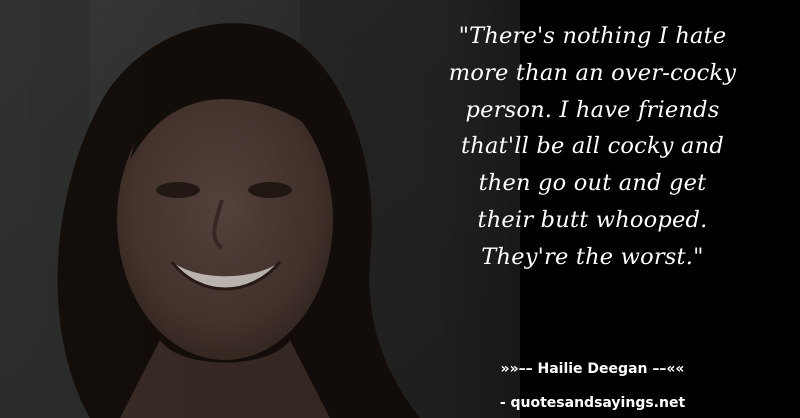 This screenshot has width=800, height=418. Describe the element at coordinates (592, 219) in the screenshot. I see `quote-line: their butt whooped.` at that location.